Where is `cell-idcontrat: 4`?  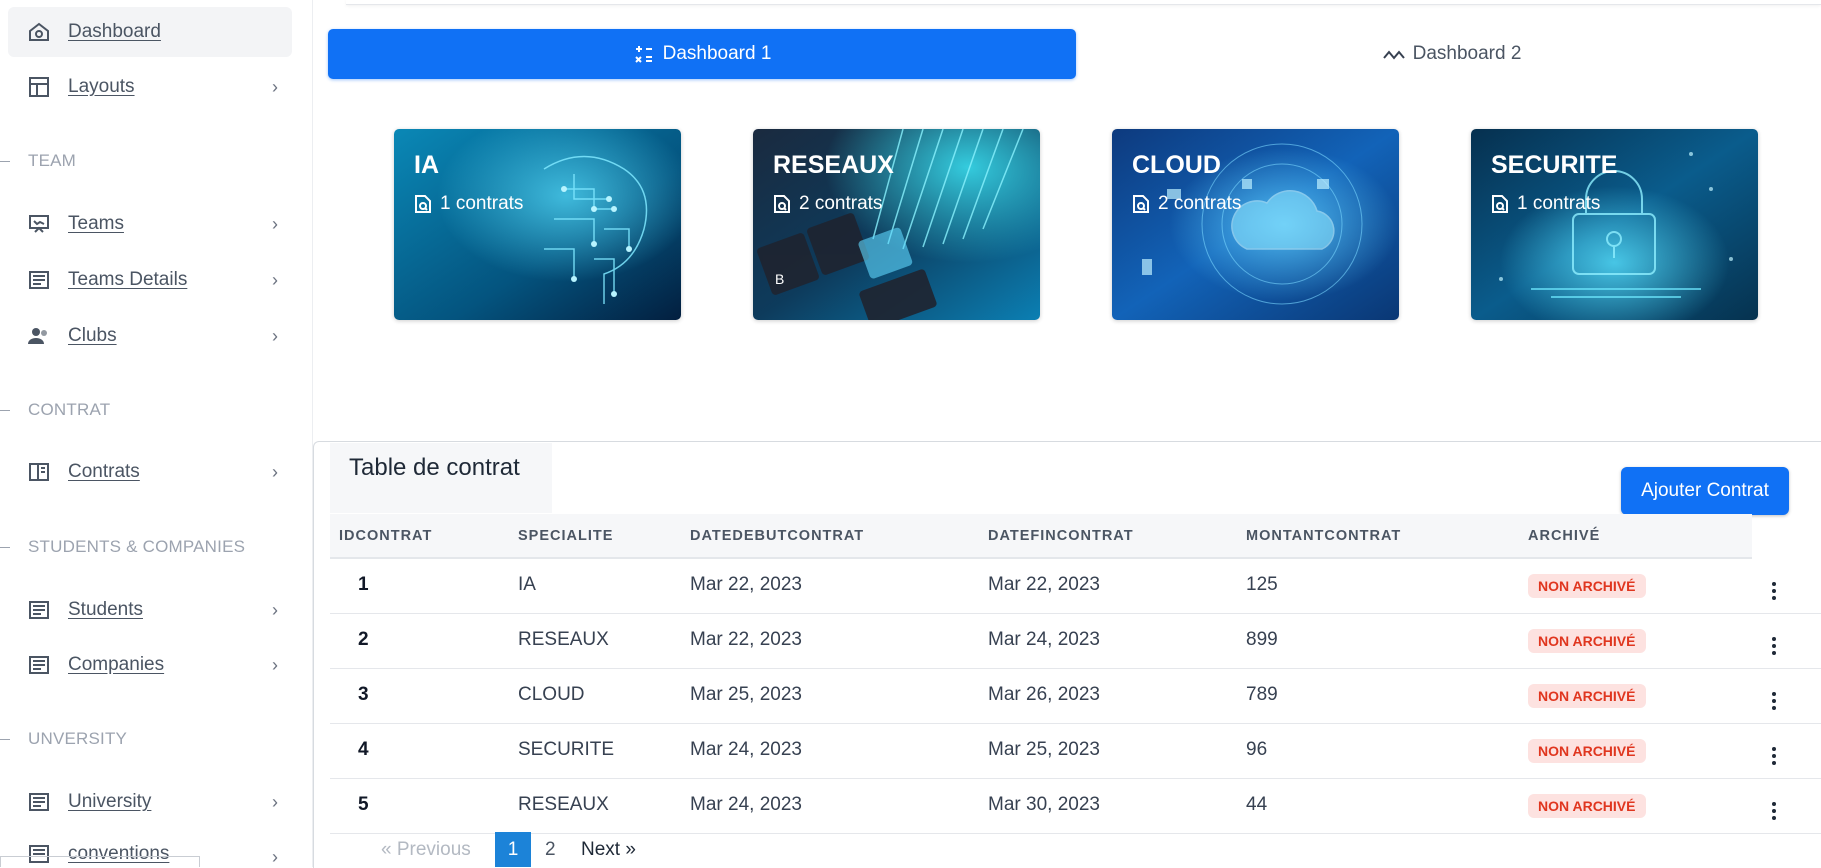
cell-idcontrat: 4 is located at coordinates (363, 749).